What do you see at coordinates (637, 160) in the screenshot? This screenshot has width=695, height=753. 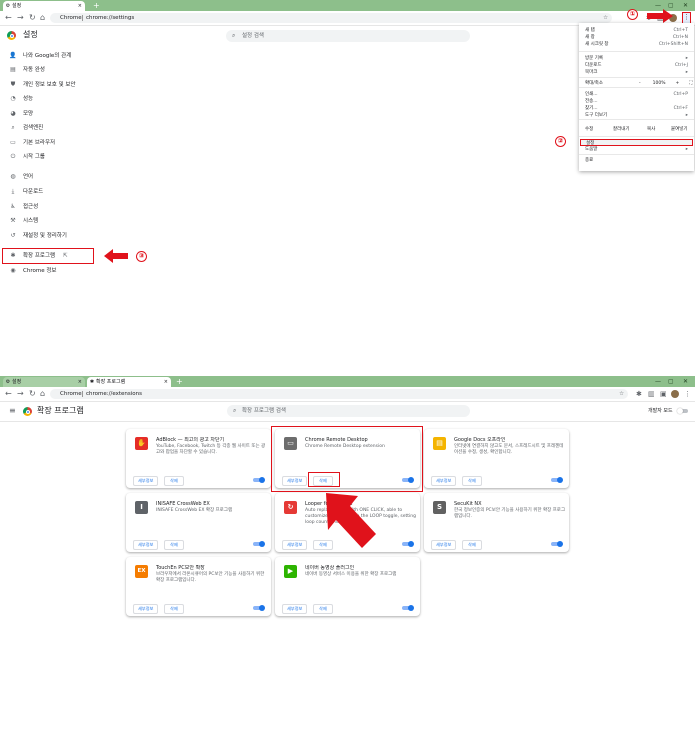 I see `menu-item: 종료` at bounding box center [637, 160].